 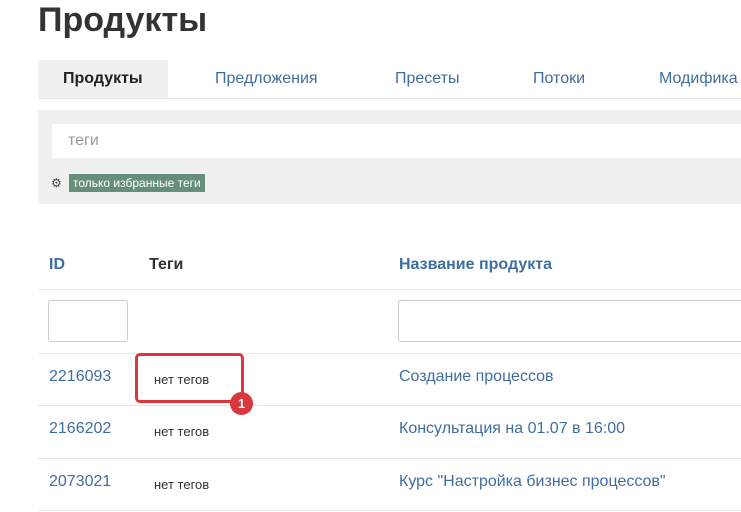 I want to click on tags-search-input, so click(x=396, y=141).